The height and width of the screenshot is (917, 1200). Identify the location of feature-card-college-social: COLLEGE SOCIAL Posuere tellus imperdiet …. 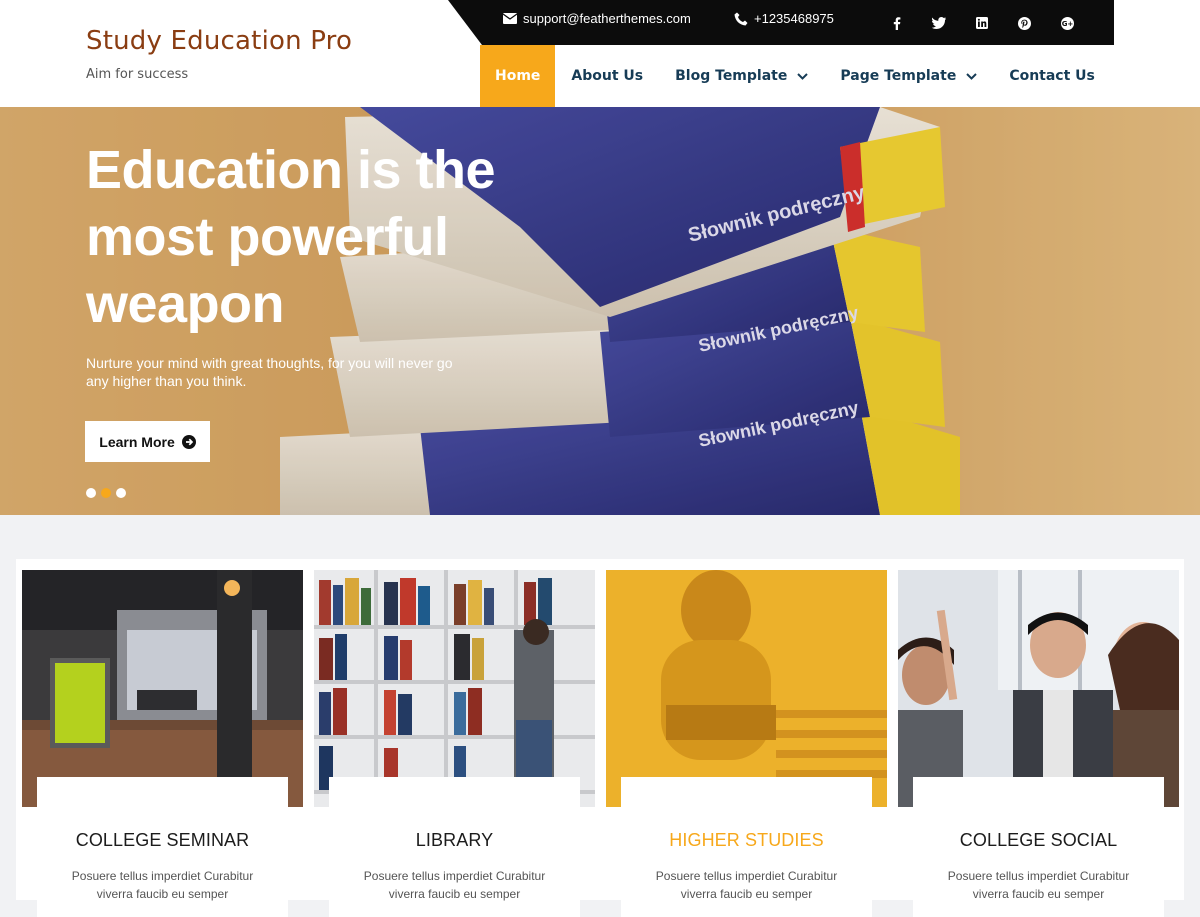
(1038, 743).